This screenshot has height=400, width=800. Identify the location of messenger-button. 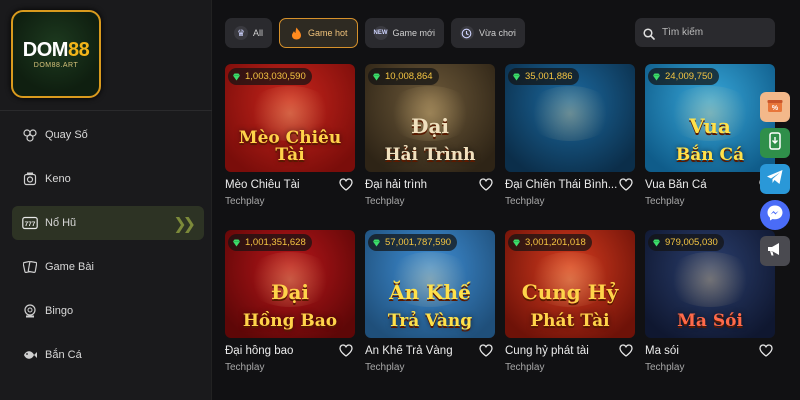
(775, 215).